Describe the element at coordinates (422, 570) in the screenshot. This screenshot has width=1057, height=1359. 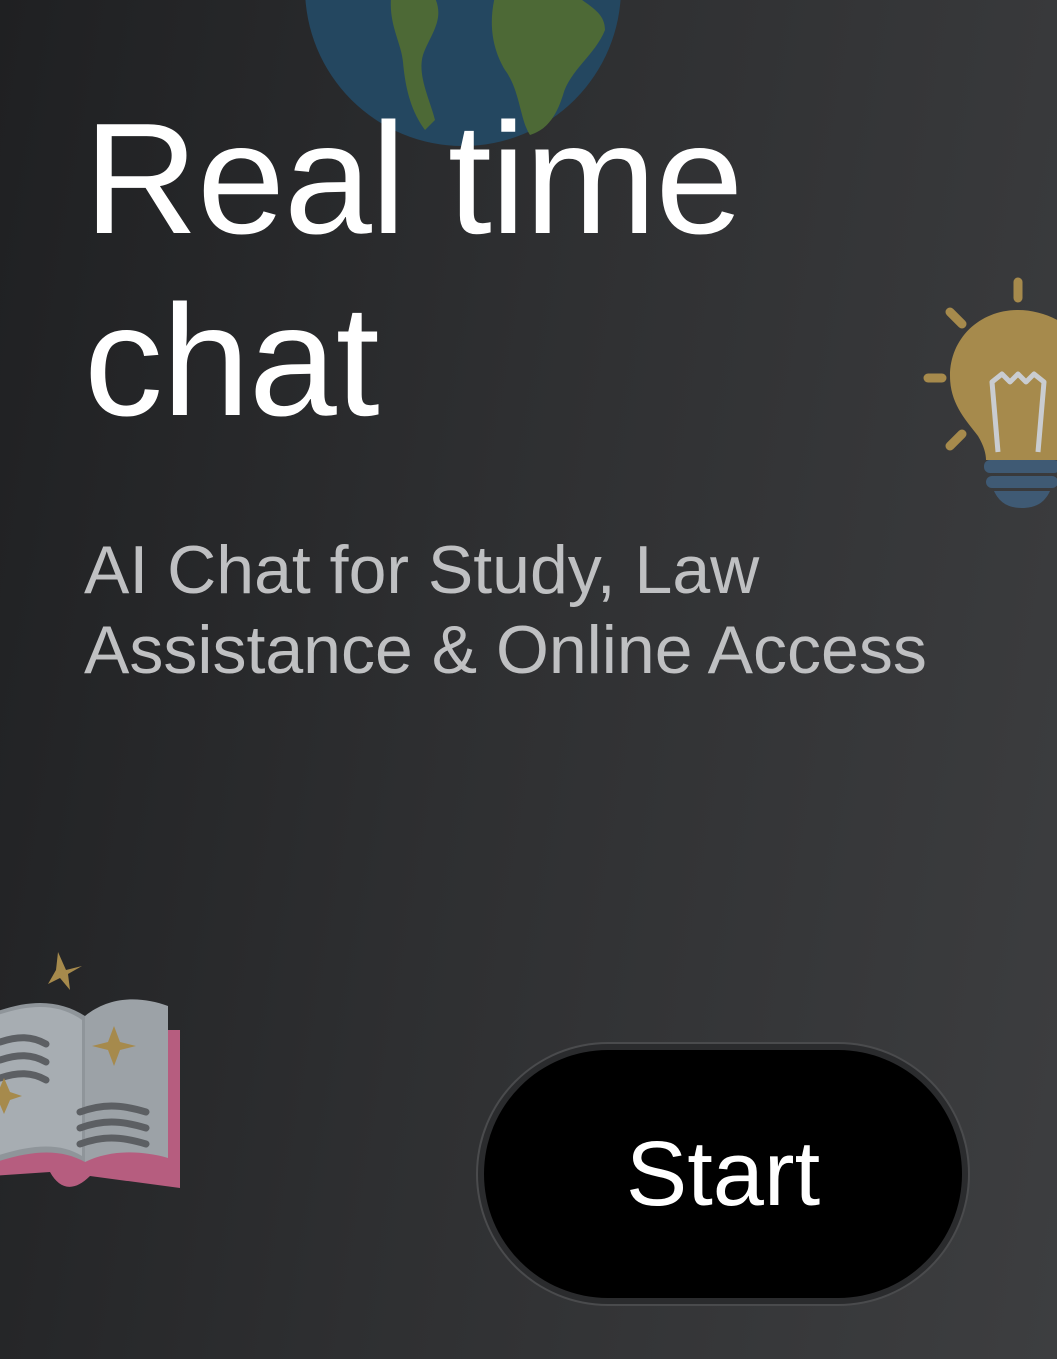
I see `subtitle-line-1: AI Chat for Study, Law` at that location.